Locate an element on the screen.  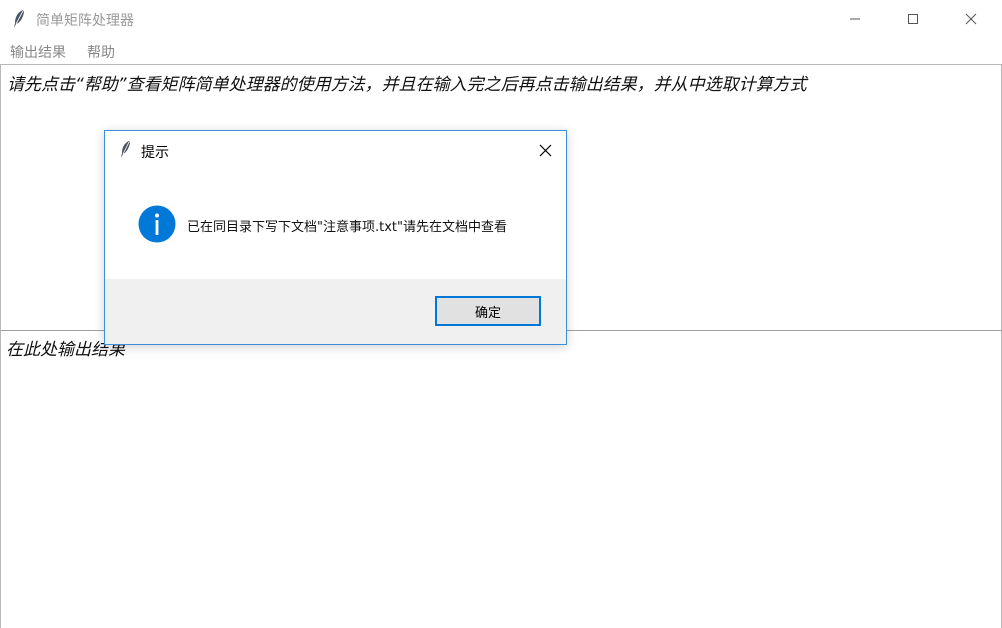
title-bar: 简单矩阵处理器 is located at coordinates (501, 19).